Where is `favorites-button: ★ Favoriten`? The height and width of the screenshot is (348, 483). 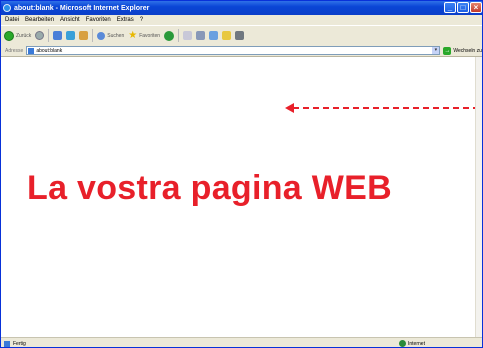 favorites-button: ★ Favoriten is located at coordinates (144, 35).